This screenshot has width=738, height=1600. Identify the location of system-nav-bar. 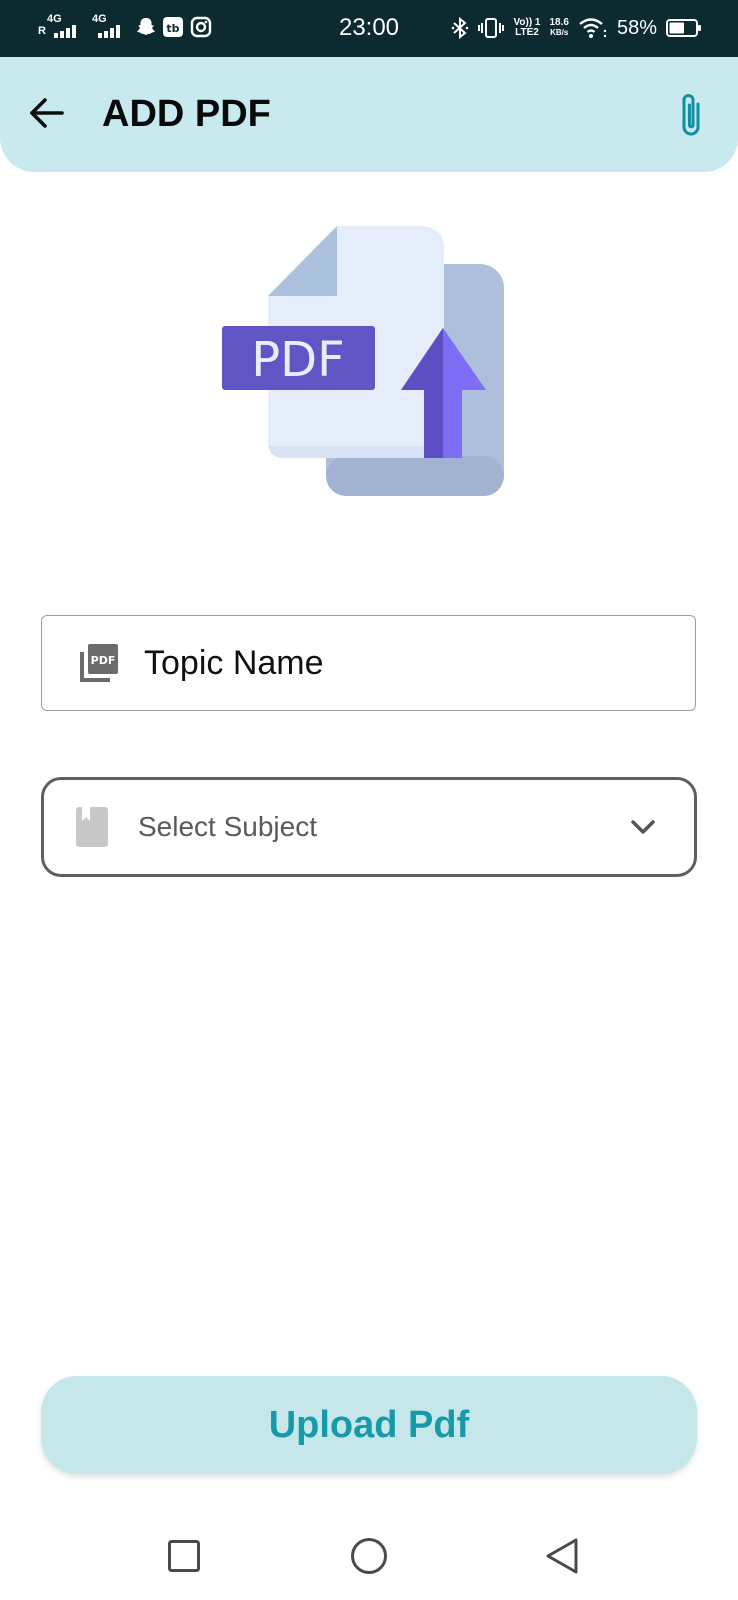
(369, 1555).